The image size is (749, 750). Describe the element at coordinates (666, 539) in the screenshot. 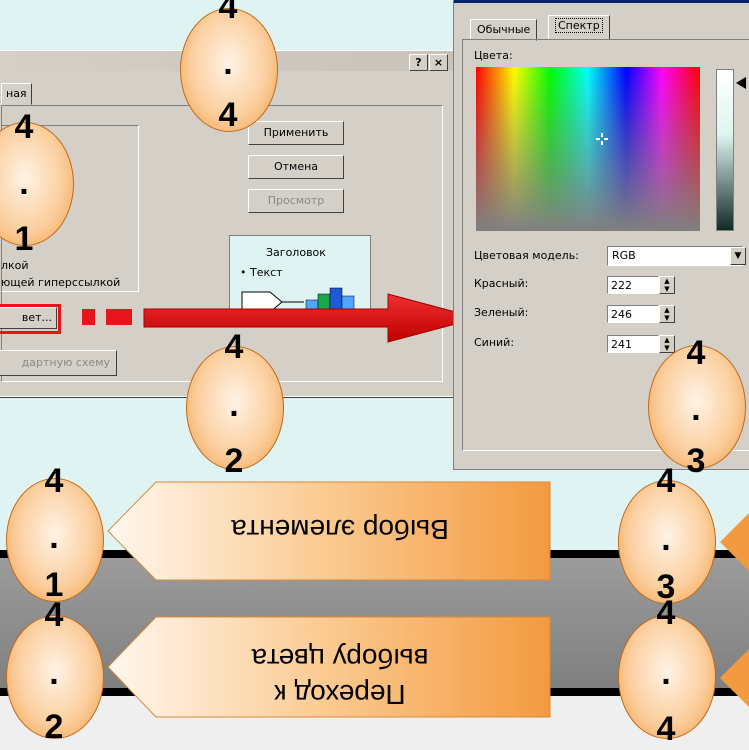

I see `badge-4-3-bottom-d2: .` at that location.